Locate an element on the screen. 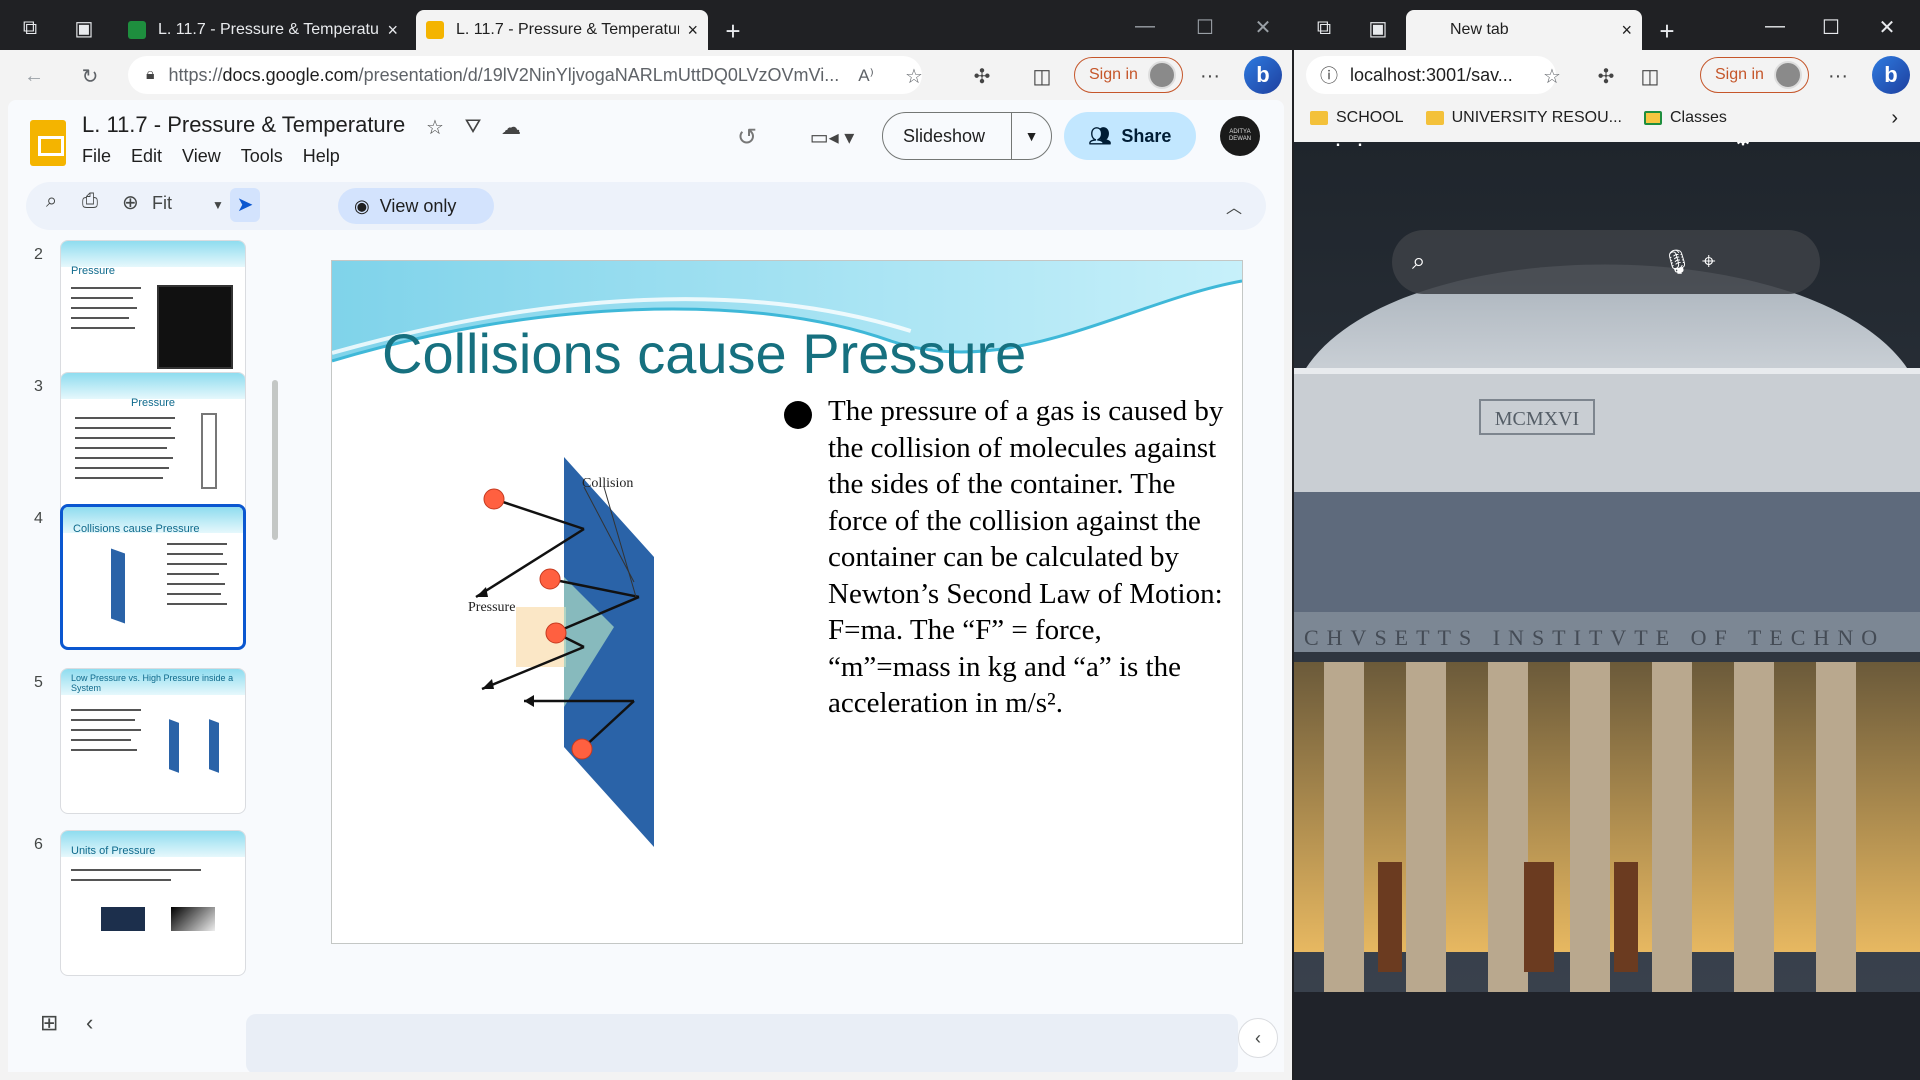 Image resolution: width=1920 pixels, height=1080 pixels. grid-view-icon: ⊞ is located at coordinates (49, 1023).